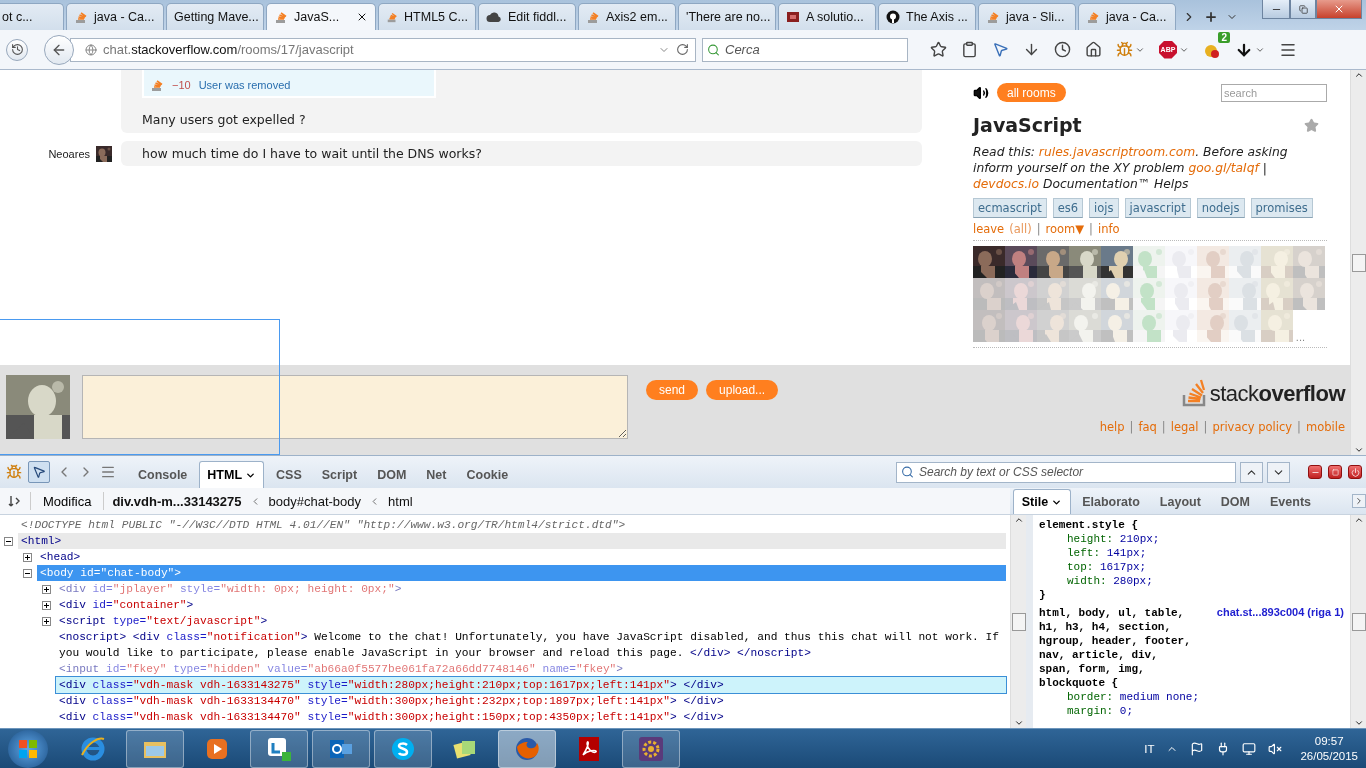 This screenshot has width=1366, height=768. What do you see at coordinates (805, 49) in the screenshot?
I see `web-search-field: Cerca` at bounding box center [805, 49].